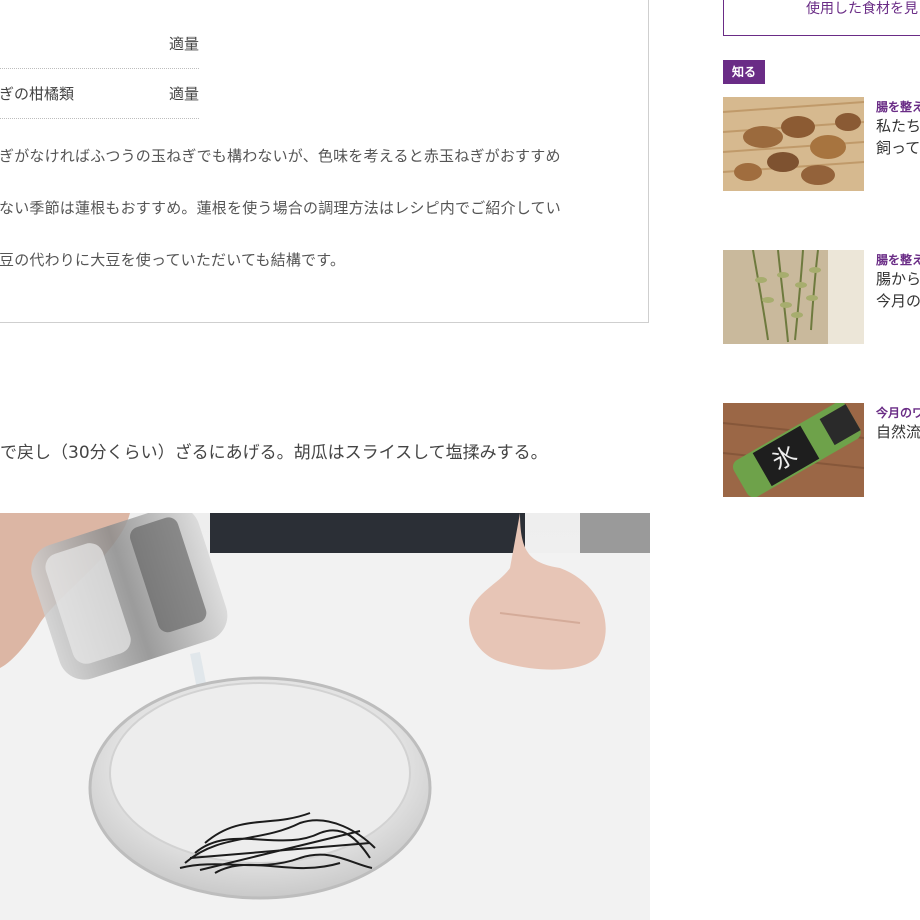 The image size is (920, 920). I want to click on ingredient-row: 適量, so click(99, 43).